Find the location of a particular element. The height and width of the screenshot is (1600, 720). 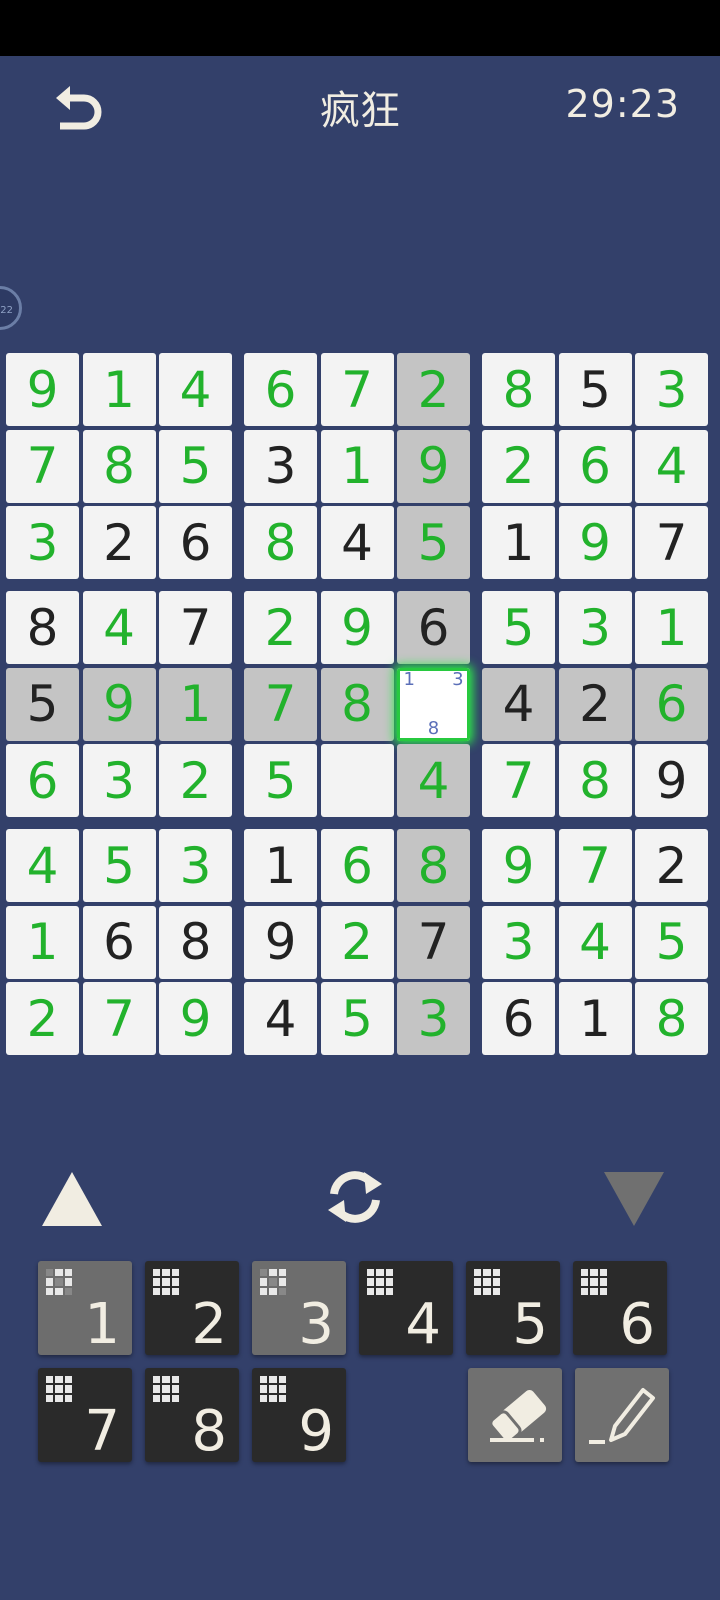

cell-r2c4: 3 is located at coordinates (280, 466).